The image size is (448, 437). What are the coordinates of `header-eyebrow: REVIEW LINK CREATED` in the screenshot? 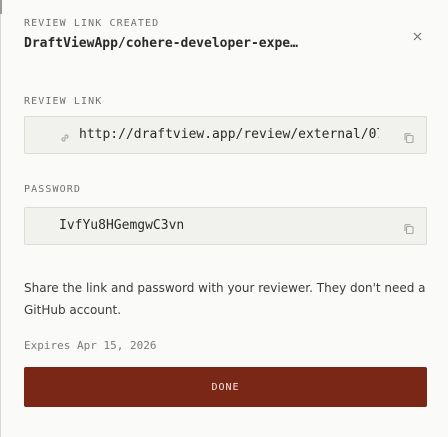 It's located at (92, 23).